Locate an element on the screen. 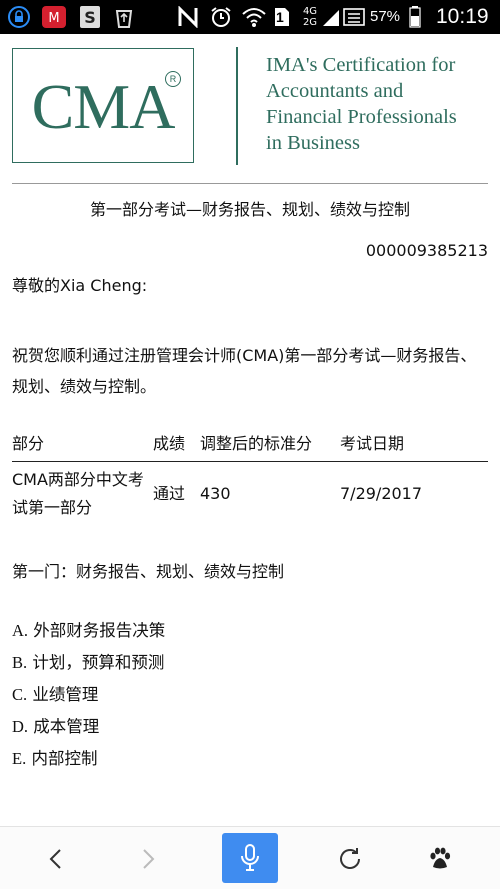  topic-item: D. 成本管理 is located at coordinates (55, 727).